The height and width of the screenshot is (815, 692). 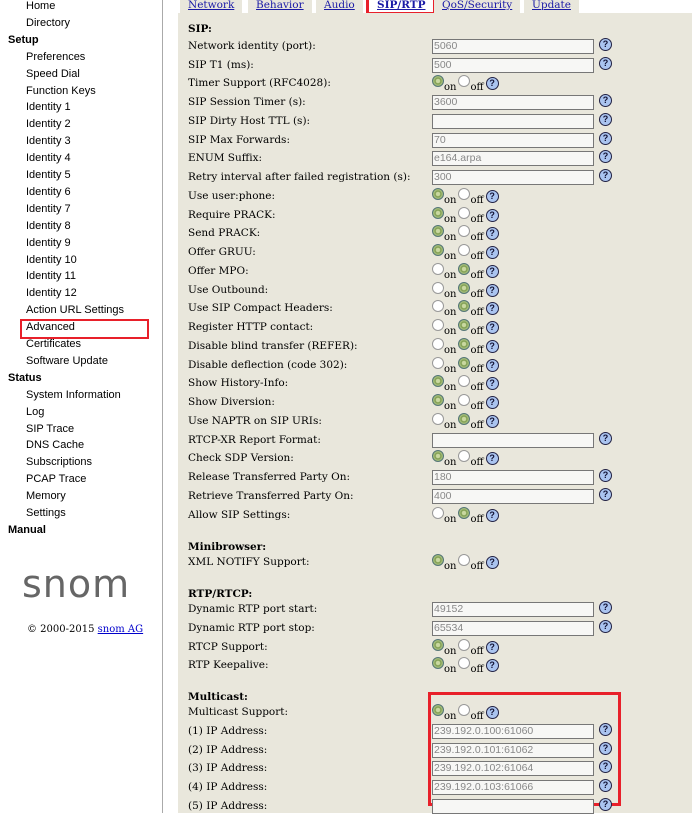 I want to click on sidebar-item-log: Log, so click(x=35, y=412).